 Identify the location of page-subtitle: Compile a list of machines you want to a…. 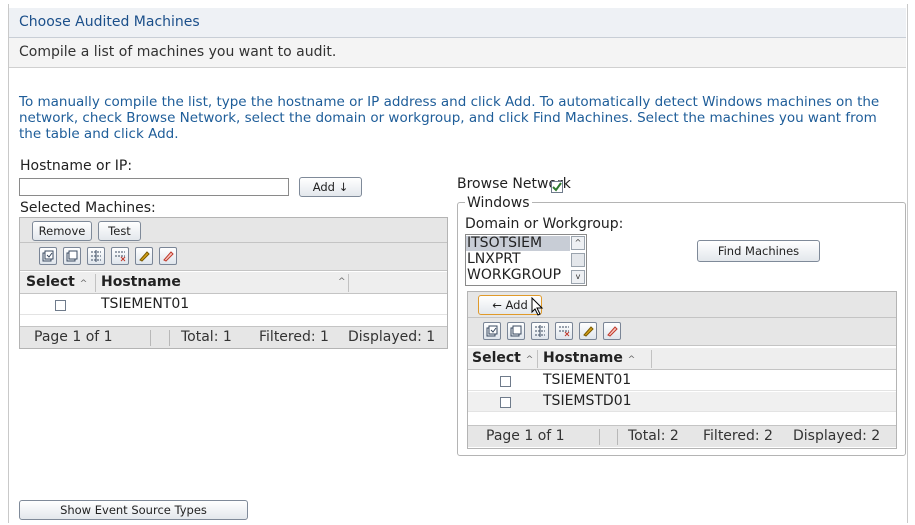
(178, 52).